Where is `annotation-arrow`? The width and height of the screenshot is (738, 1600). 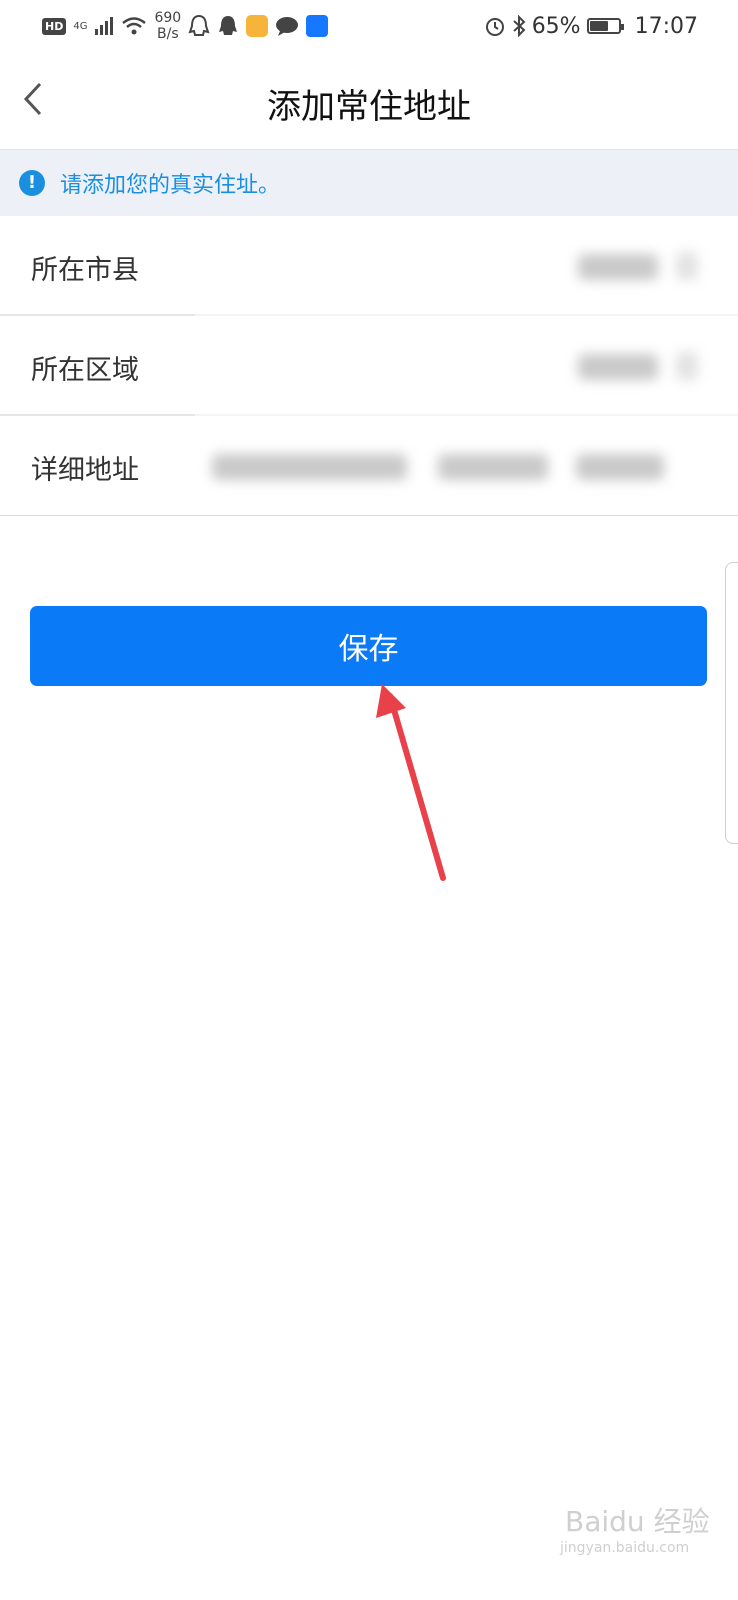 annotation-arrow is located at coordinates (411, 782).